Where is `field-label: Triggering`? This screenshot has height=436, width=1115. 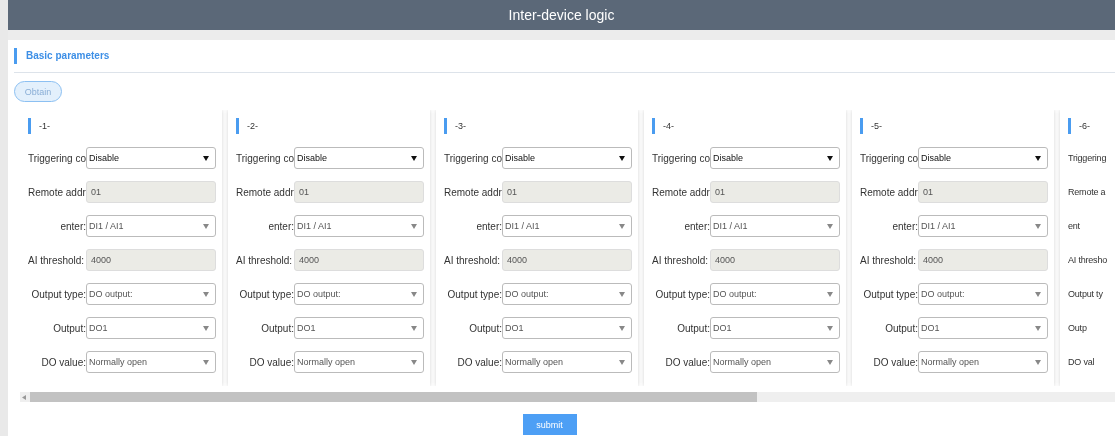
field-label: Triggering is located at coordinates (1087, 158).